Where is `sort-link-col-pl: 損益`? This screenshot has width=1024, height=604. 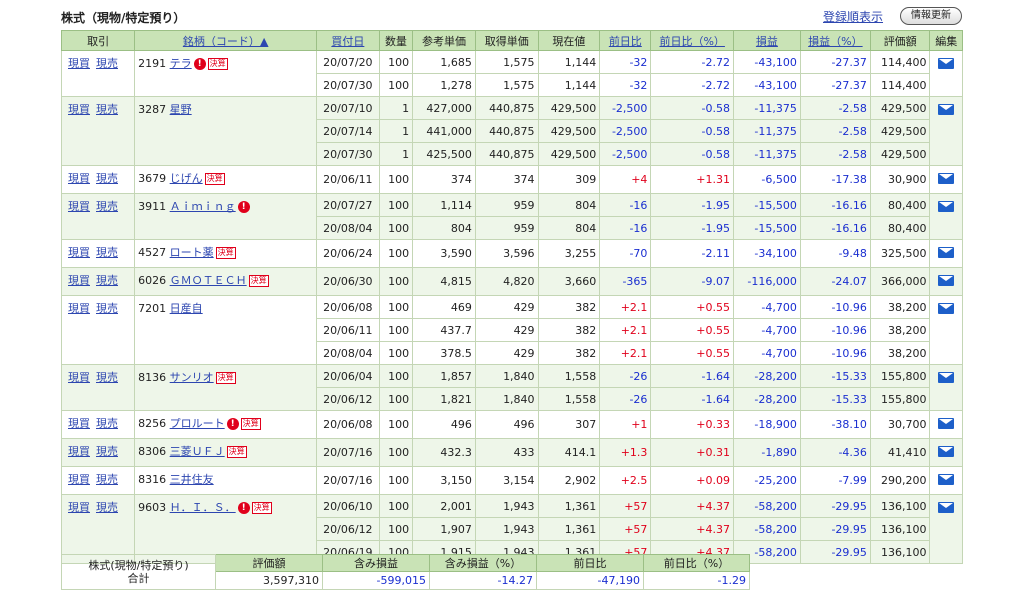
sort-link-col-pl: 損益 is located at coordinates (767, 41).